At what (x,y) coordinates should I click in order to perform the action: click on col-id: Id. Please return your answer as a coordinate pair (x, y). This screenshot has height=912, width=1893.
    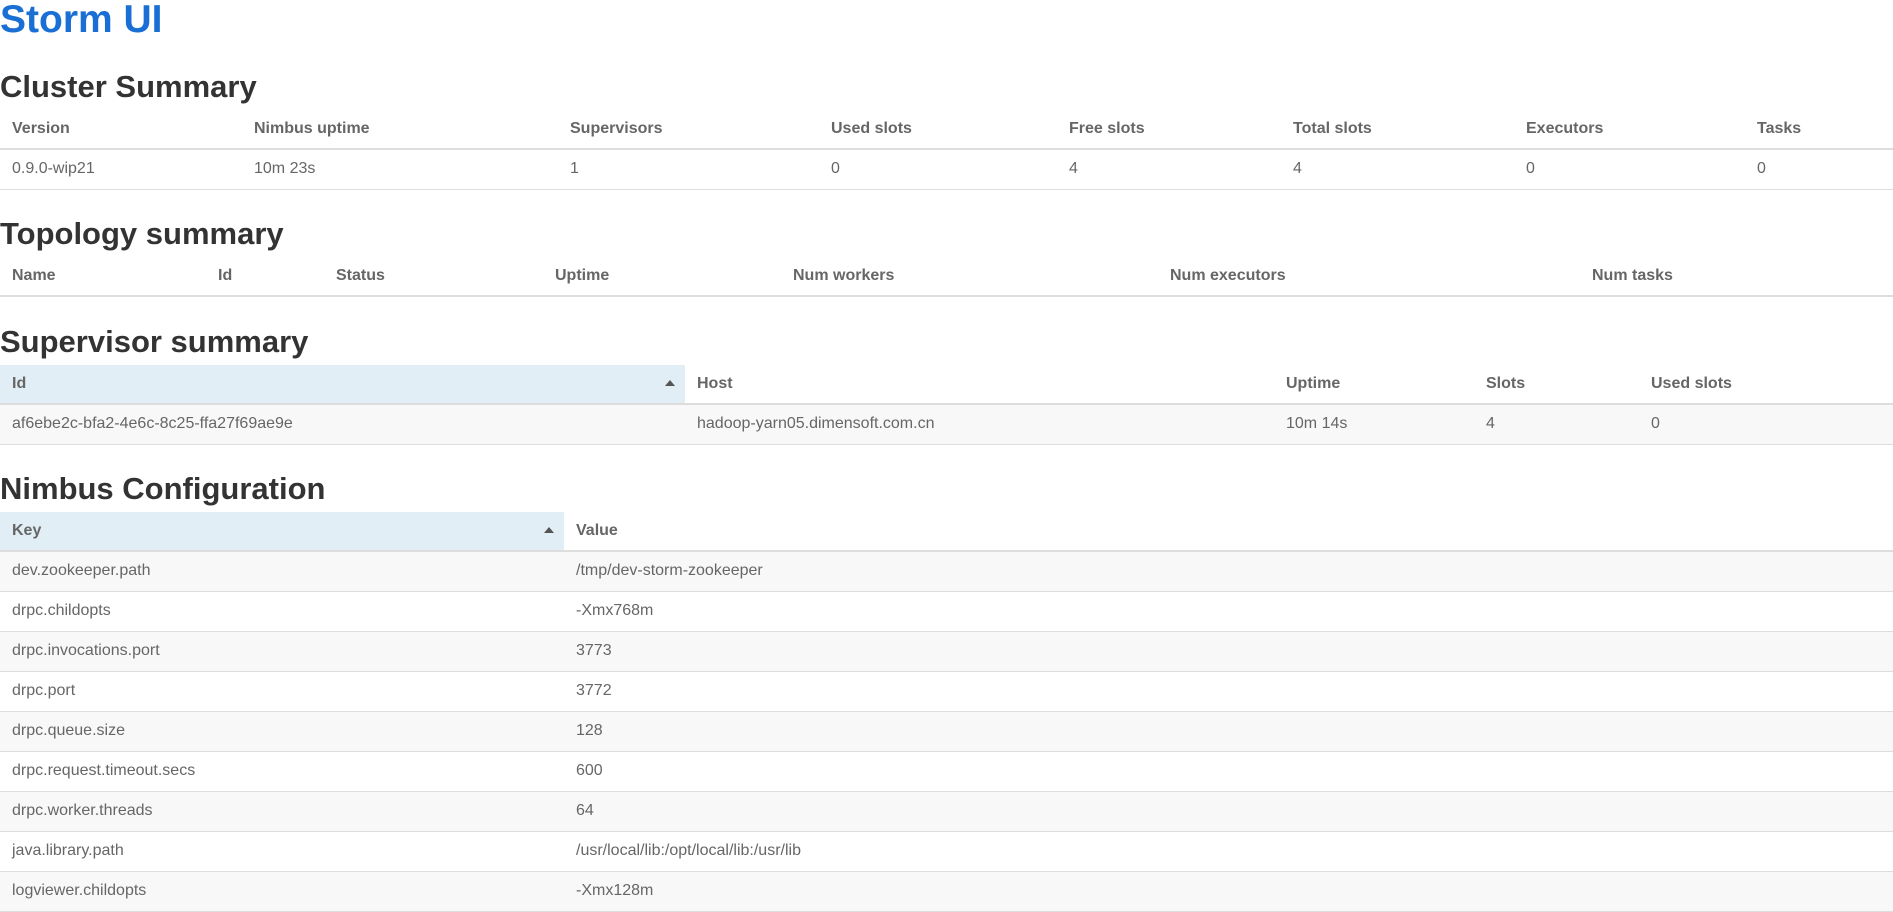
    Looking at the image, I should click on (265, 277).